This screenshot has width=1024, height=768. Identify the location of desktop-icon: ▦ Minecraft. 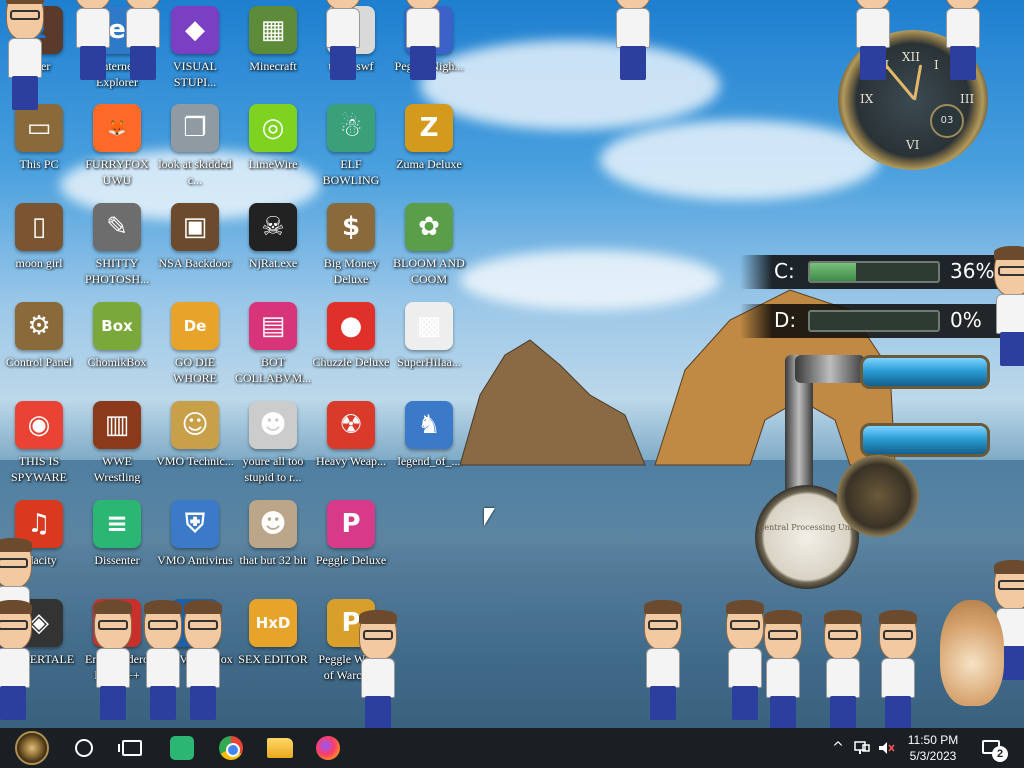
(273, 48).